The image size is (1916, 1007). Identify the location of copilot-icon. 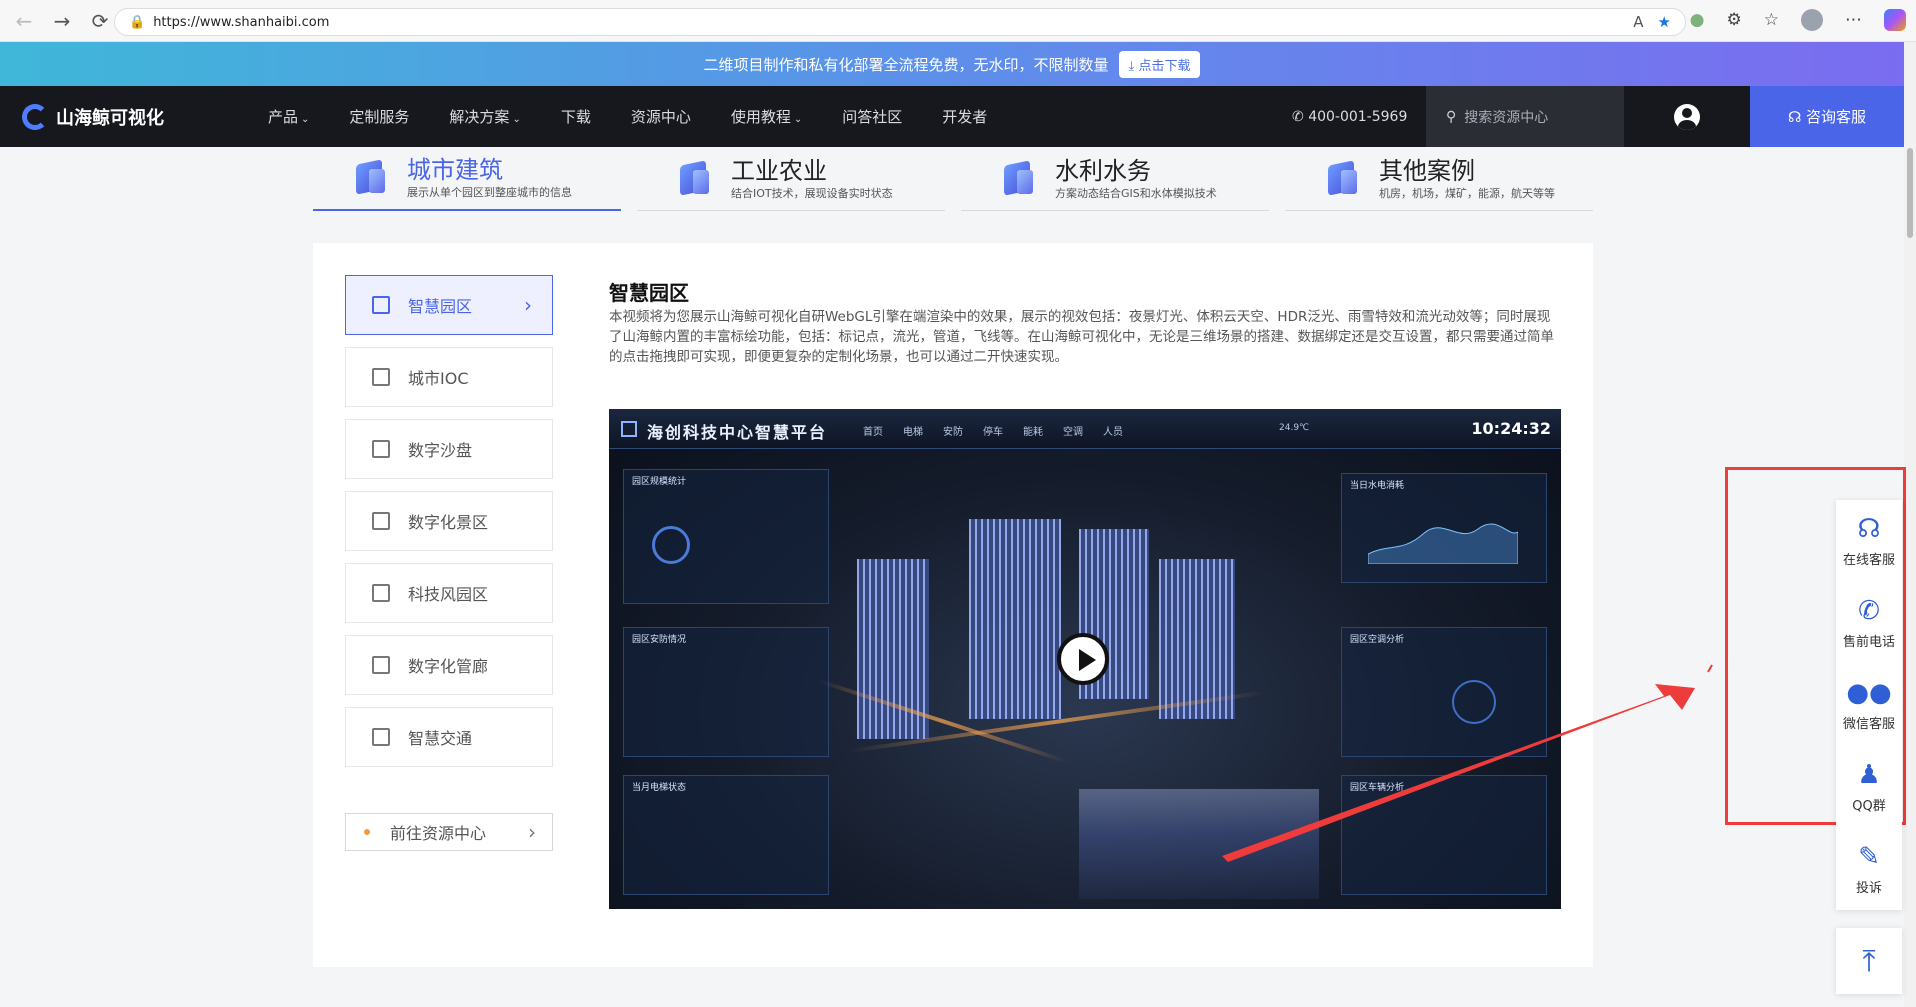
(1895, 20).